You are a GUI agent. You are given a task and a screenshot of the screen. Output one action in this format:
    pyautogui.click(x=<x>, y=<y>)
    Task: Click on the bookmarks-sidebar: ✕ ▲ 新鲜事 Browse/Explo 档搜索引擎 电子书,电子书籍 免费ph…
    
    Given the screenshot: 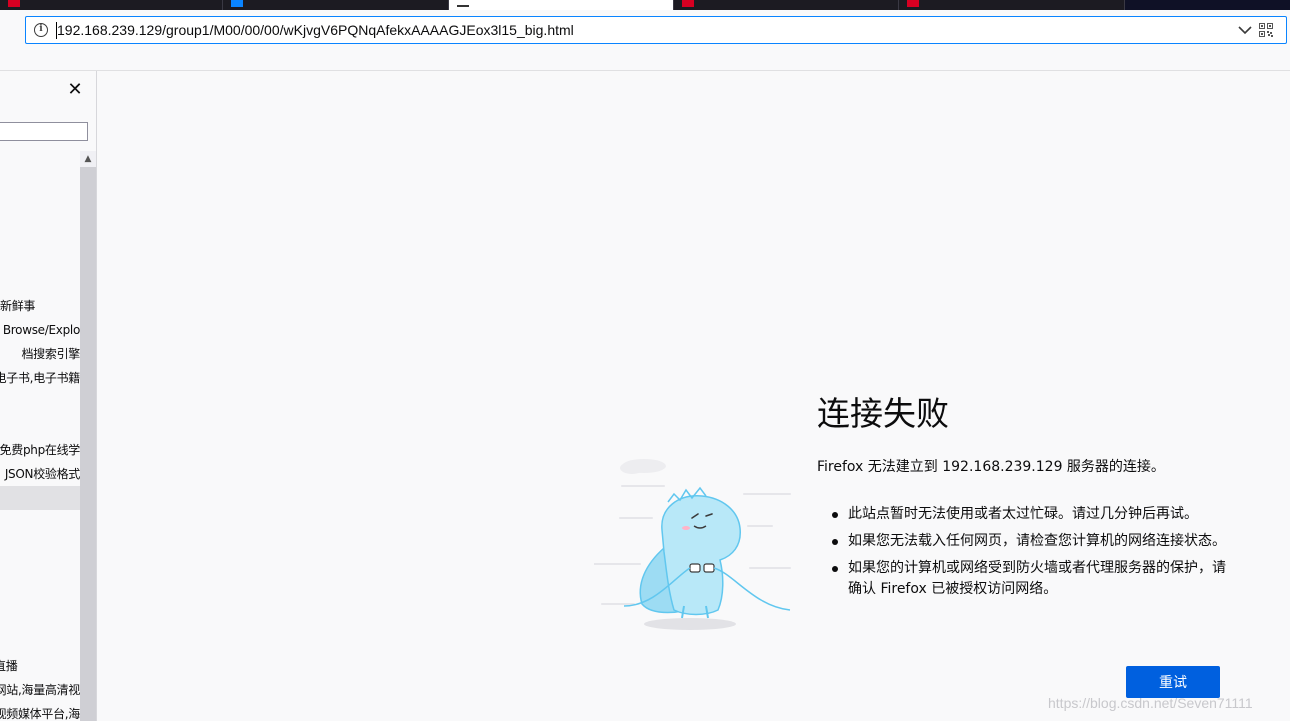 What is the action you would take?
    pyautogui.click(x=48, y=396)
    